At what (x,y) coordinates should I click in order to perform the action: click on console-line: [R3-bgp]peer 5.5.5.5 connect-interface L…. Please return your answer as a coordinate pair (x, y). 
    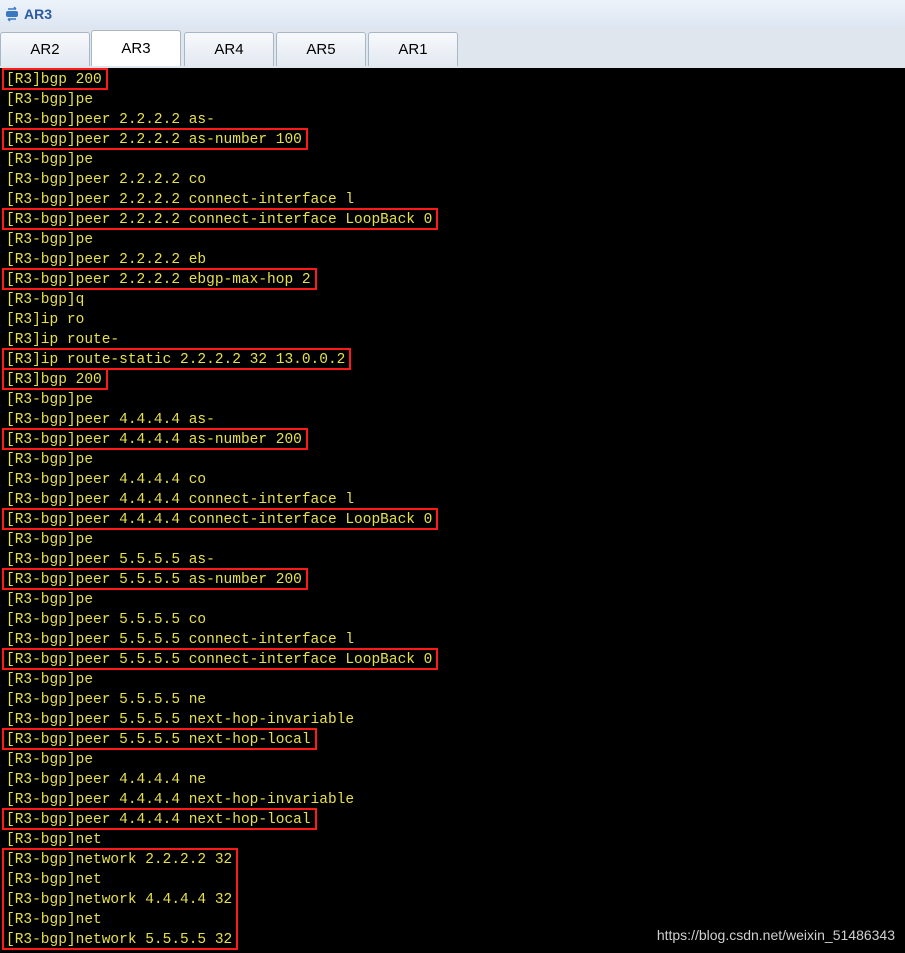
    Looking at the image, I should click on (219, 660).